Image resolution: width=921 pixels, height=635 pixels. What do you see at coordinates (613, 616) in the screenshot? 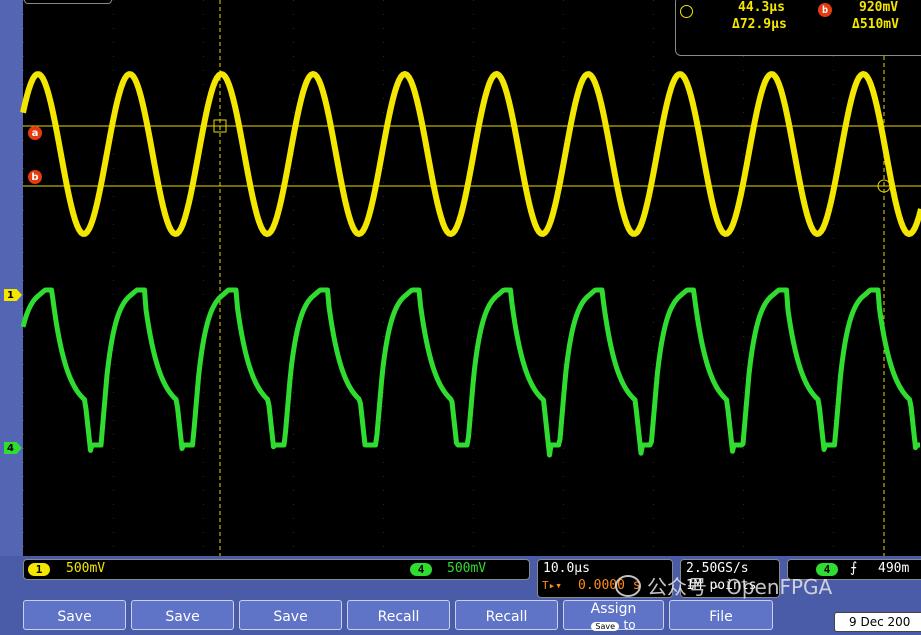
I see `assign-save-button: Assign Save to` at bounding box center [613, 616].